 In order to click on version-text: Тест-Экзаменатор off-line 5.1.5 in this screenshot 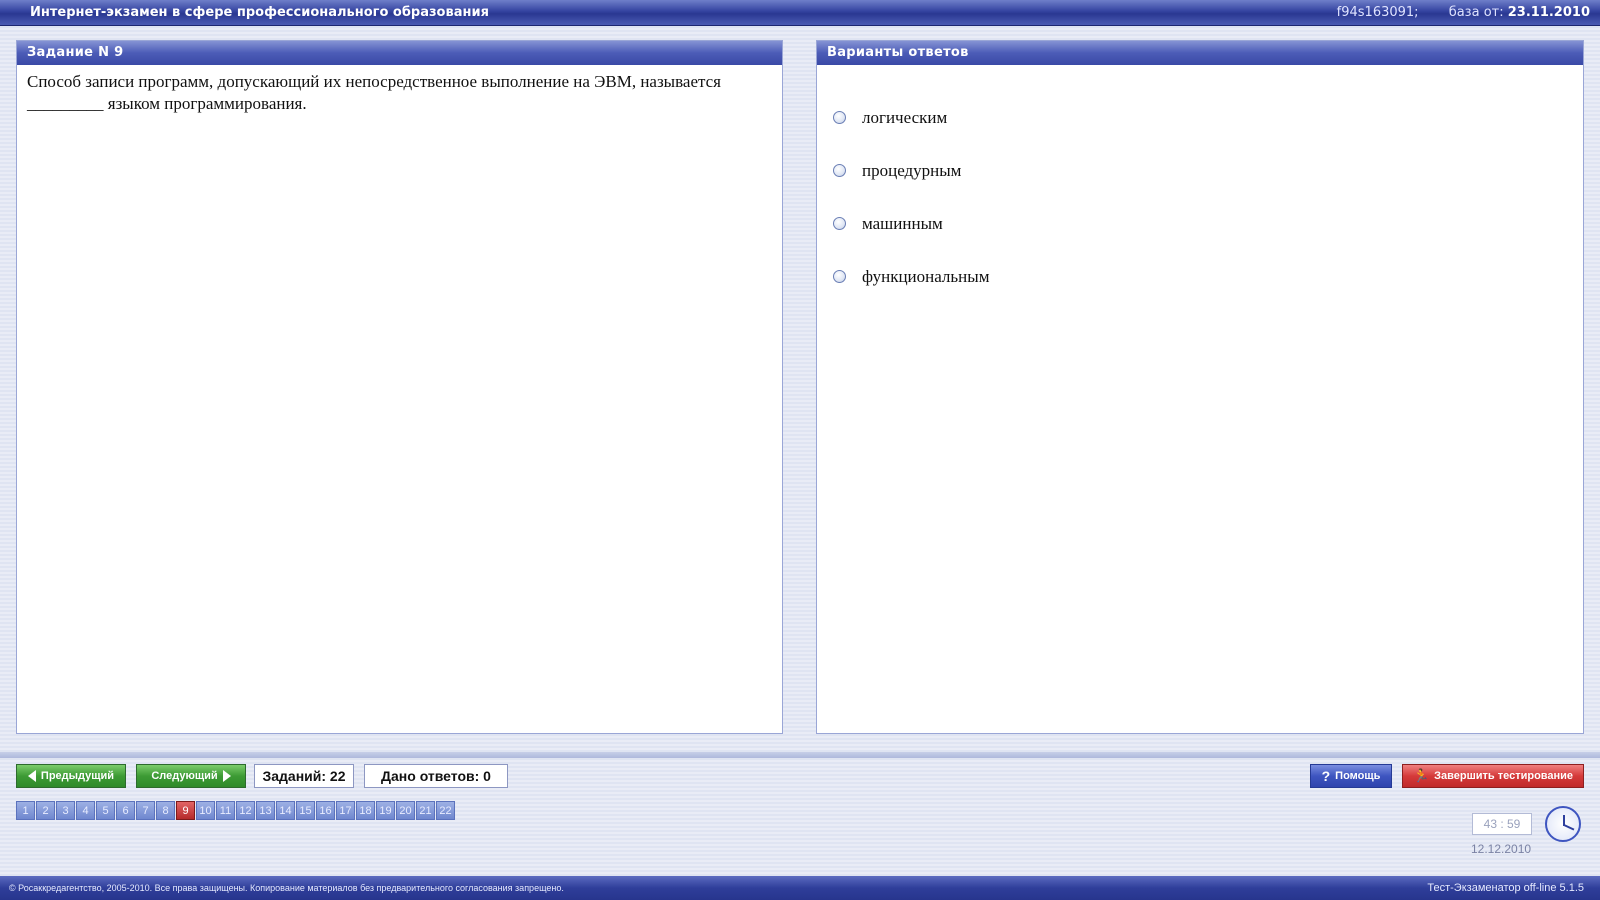, I will do `click(1505, 888)`.